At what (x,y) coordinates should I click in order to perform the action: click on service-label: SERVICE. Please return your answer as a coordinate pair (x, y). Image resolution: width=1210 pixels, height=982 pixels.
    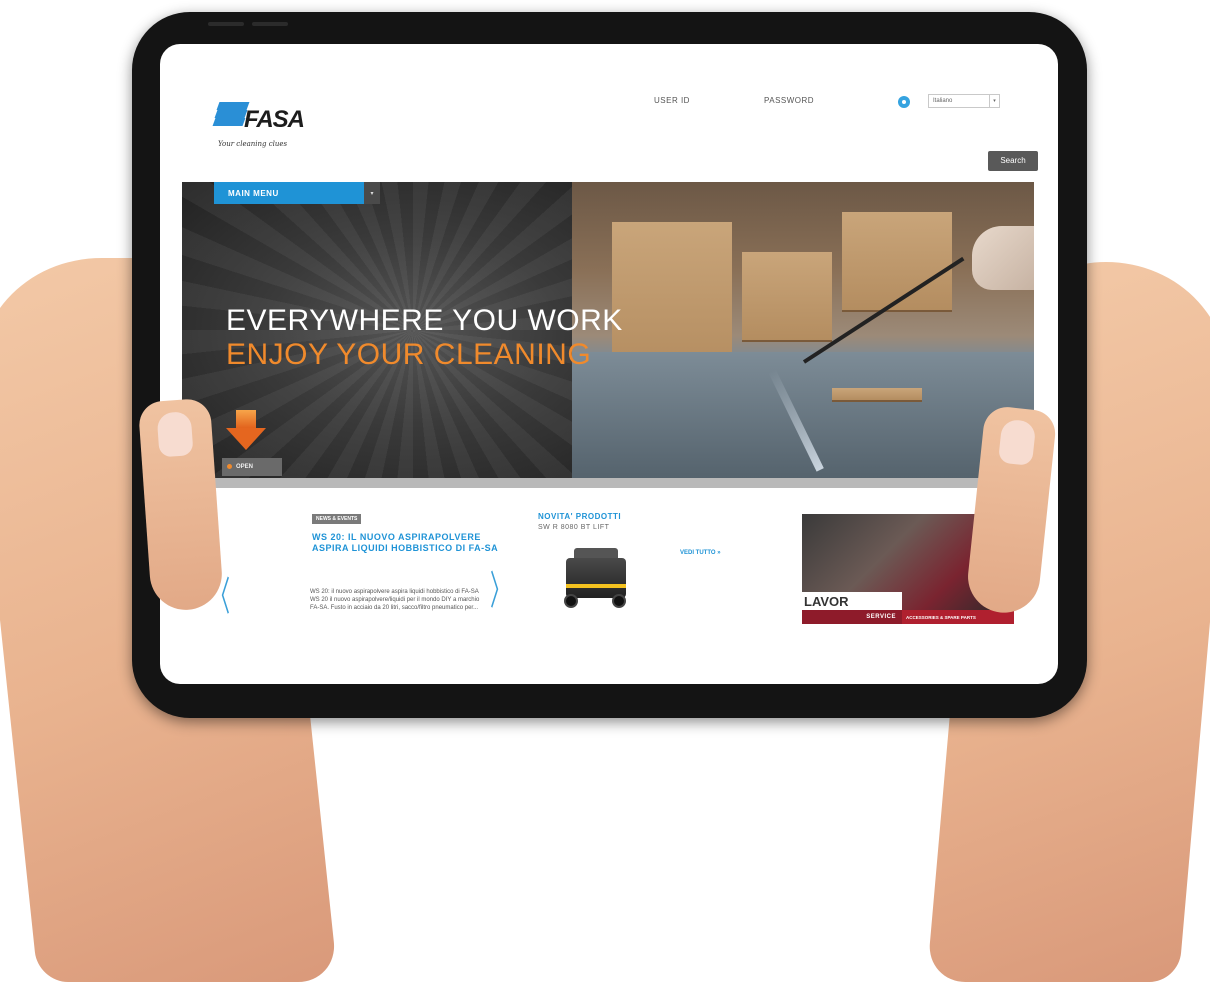
    Looking at the image, I should click on (852, 617).